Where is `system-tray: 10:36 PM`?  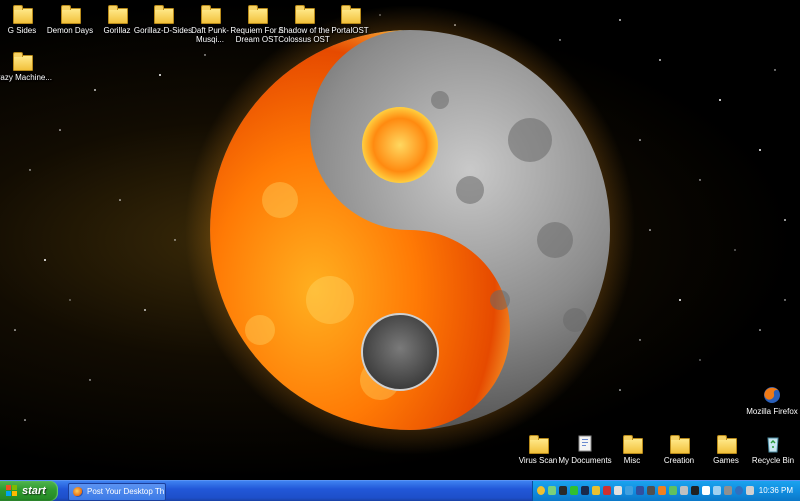 system-tray: 10:36 PM is located at coordinates (666, 491).